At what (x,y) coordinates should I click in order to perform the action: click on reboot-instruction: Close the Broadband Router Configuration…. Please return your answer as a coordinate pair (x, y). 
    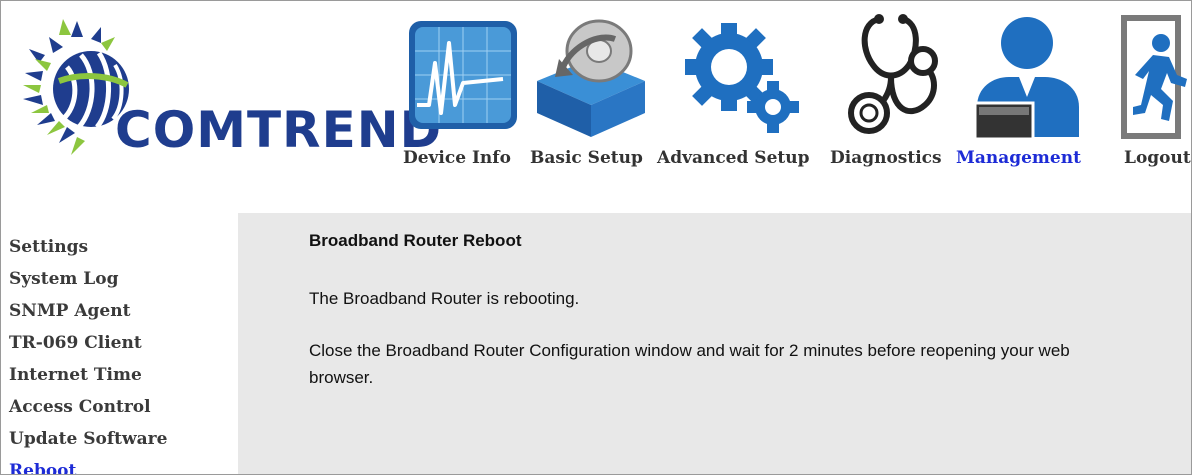
    Looking at the image, I should click on (689, 364).